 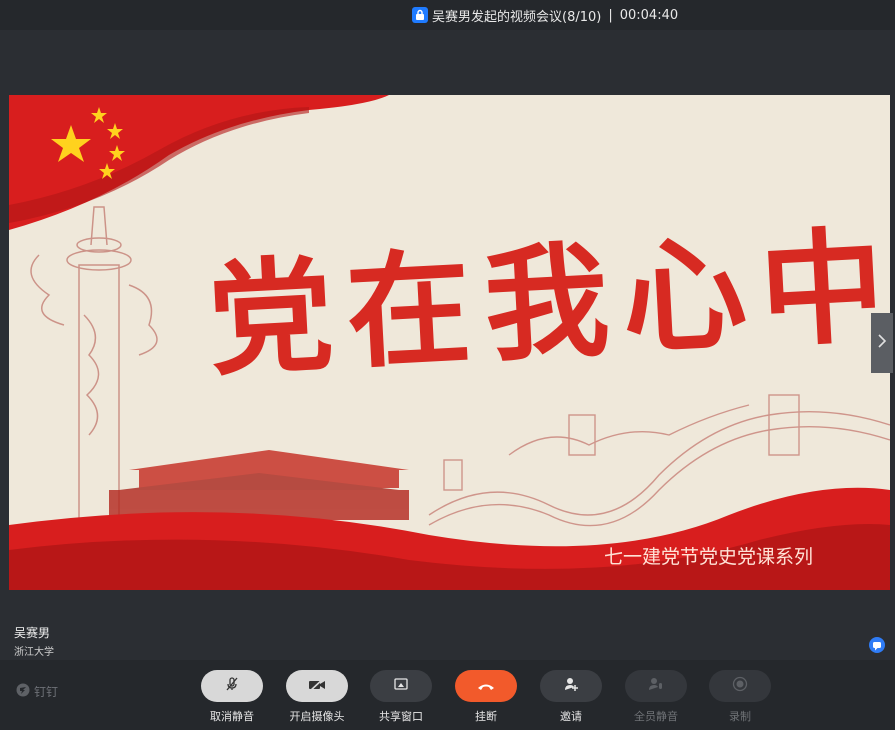 I want to click on brand-name: 钉钉, so click(x=46, y=692).